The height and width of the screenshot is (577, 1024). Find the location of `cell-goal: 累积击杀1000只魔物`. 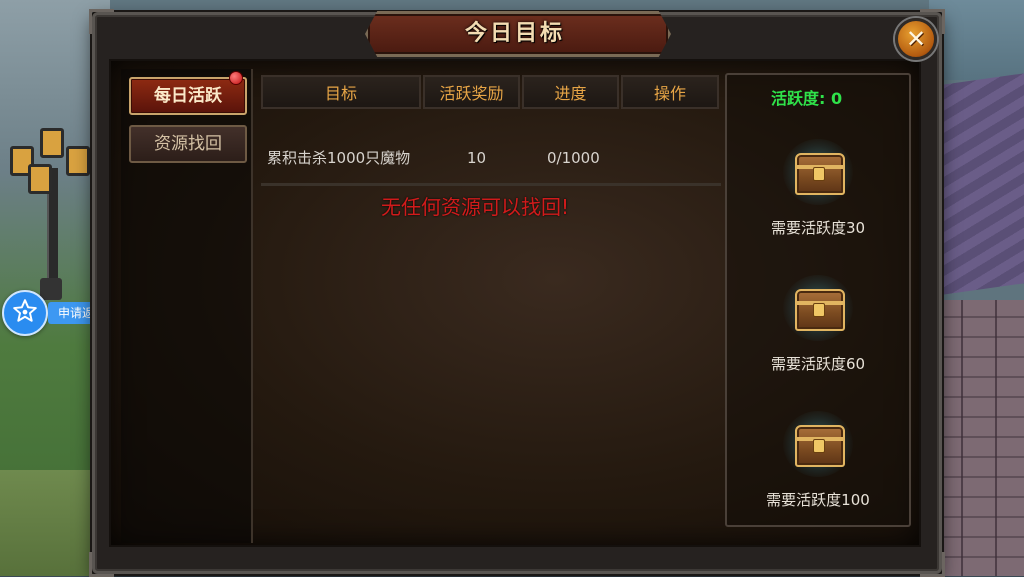

cell-goal: 累积击杀1000只魔物 is located at coordinates (339, 158).